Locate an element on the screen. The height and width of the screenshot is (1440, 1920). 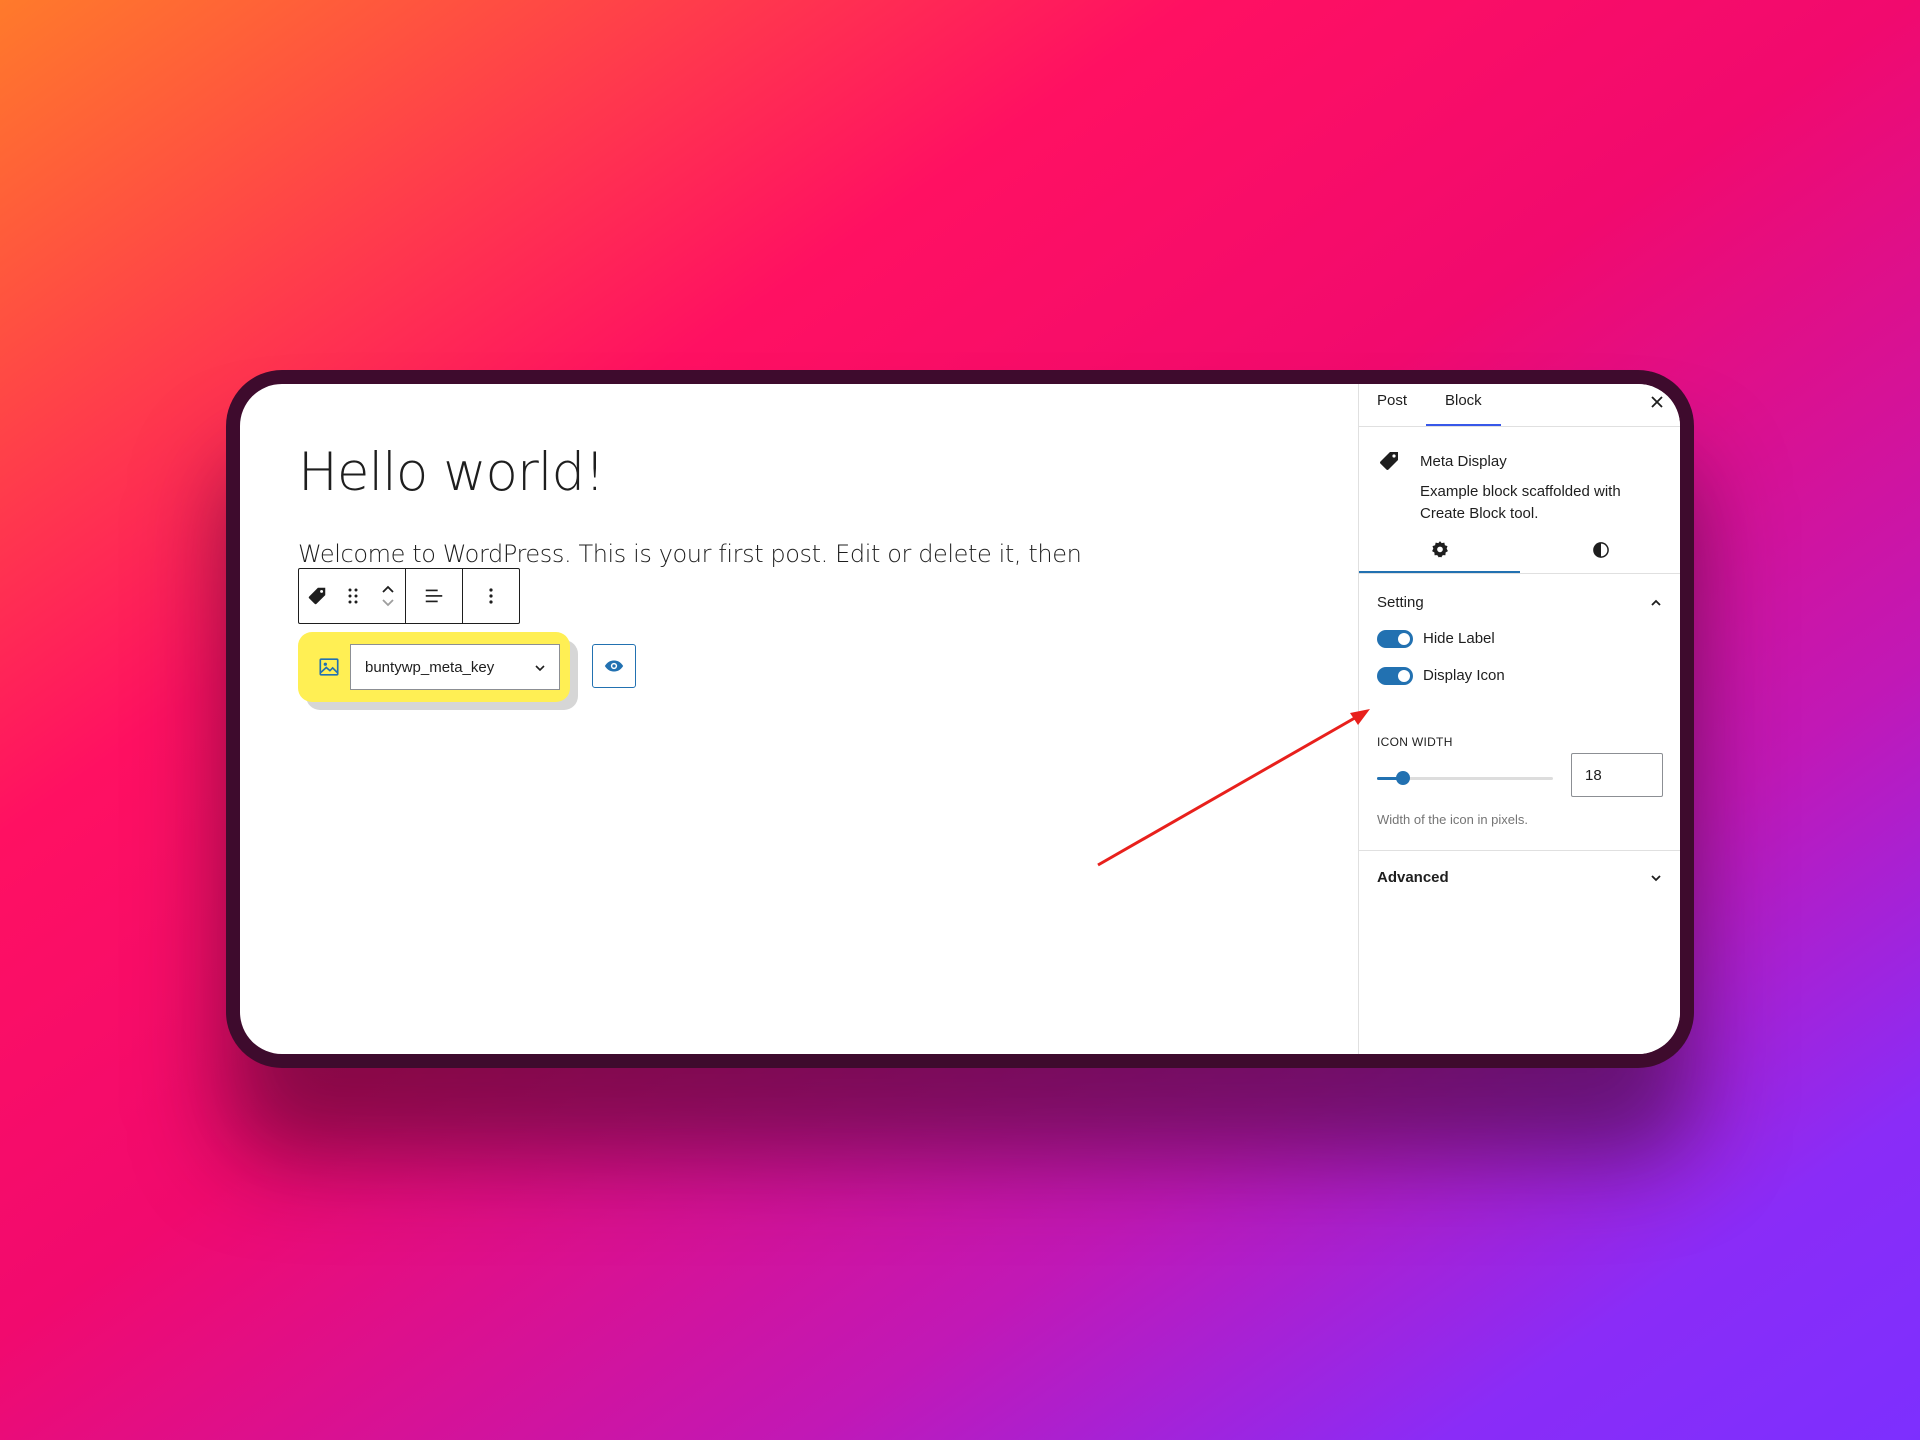
more-vertical-icon is located at coordinates (491, 596).